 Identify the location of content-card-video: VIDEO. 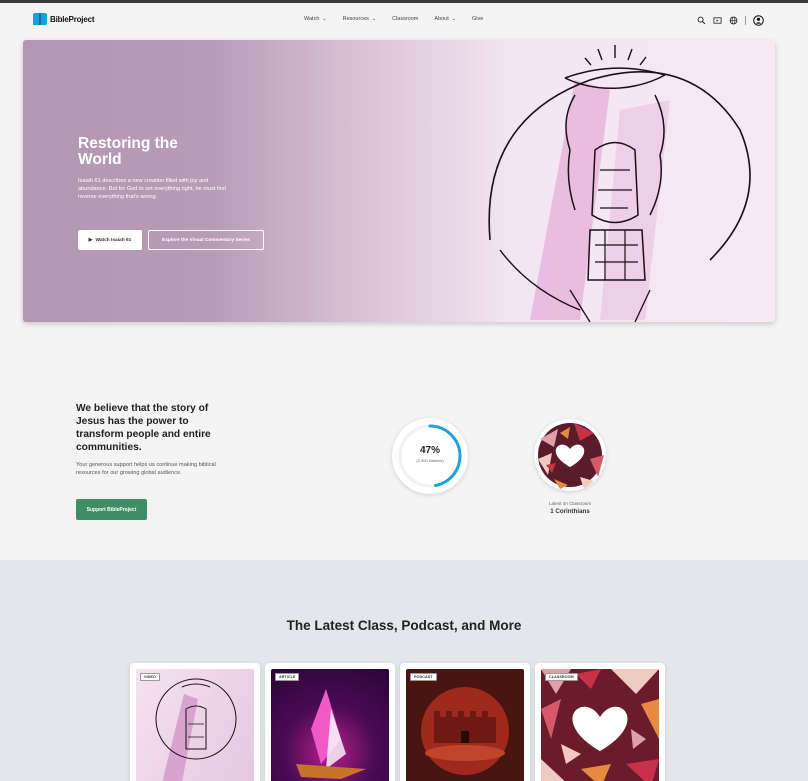
(195, 722).